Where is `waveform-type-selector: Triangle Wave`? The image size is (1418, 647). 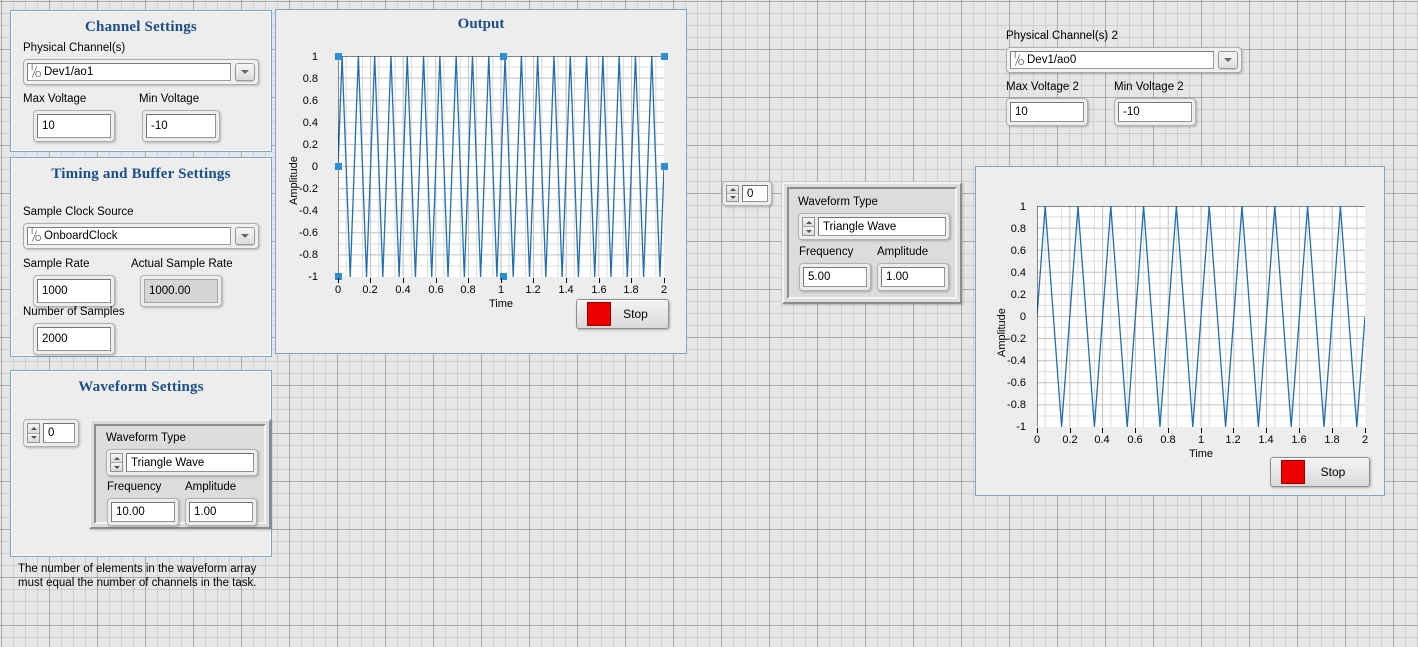
waveform-type-selector: Triangle Wave is located at coordinates (182, 462).